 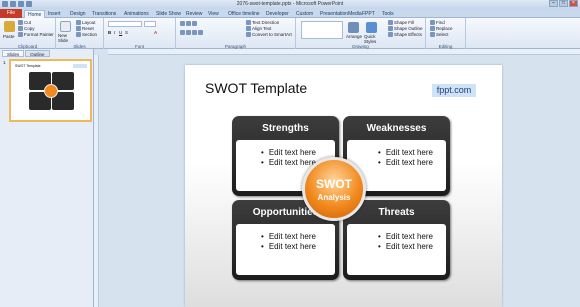 What do you see at coordinates (405, 29) in the screenshot?
I see `shape-outline-button: Shape Outline` at bounding box center [405, 29].